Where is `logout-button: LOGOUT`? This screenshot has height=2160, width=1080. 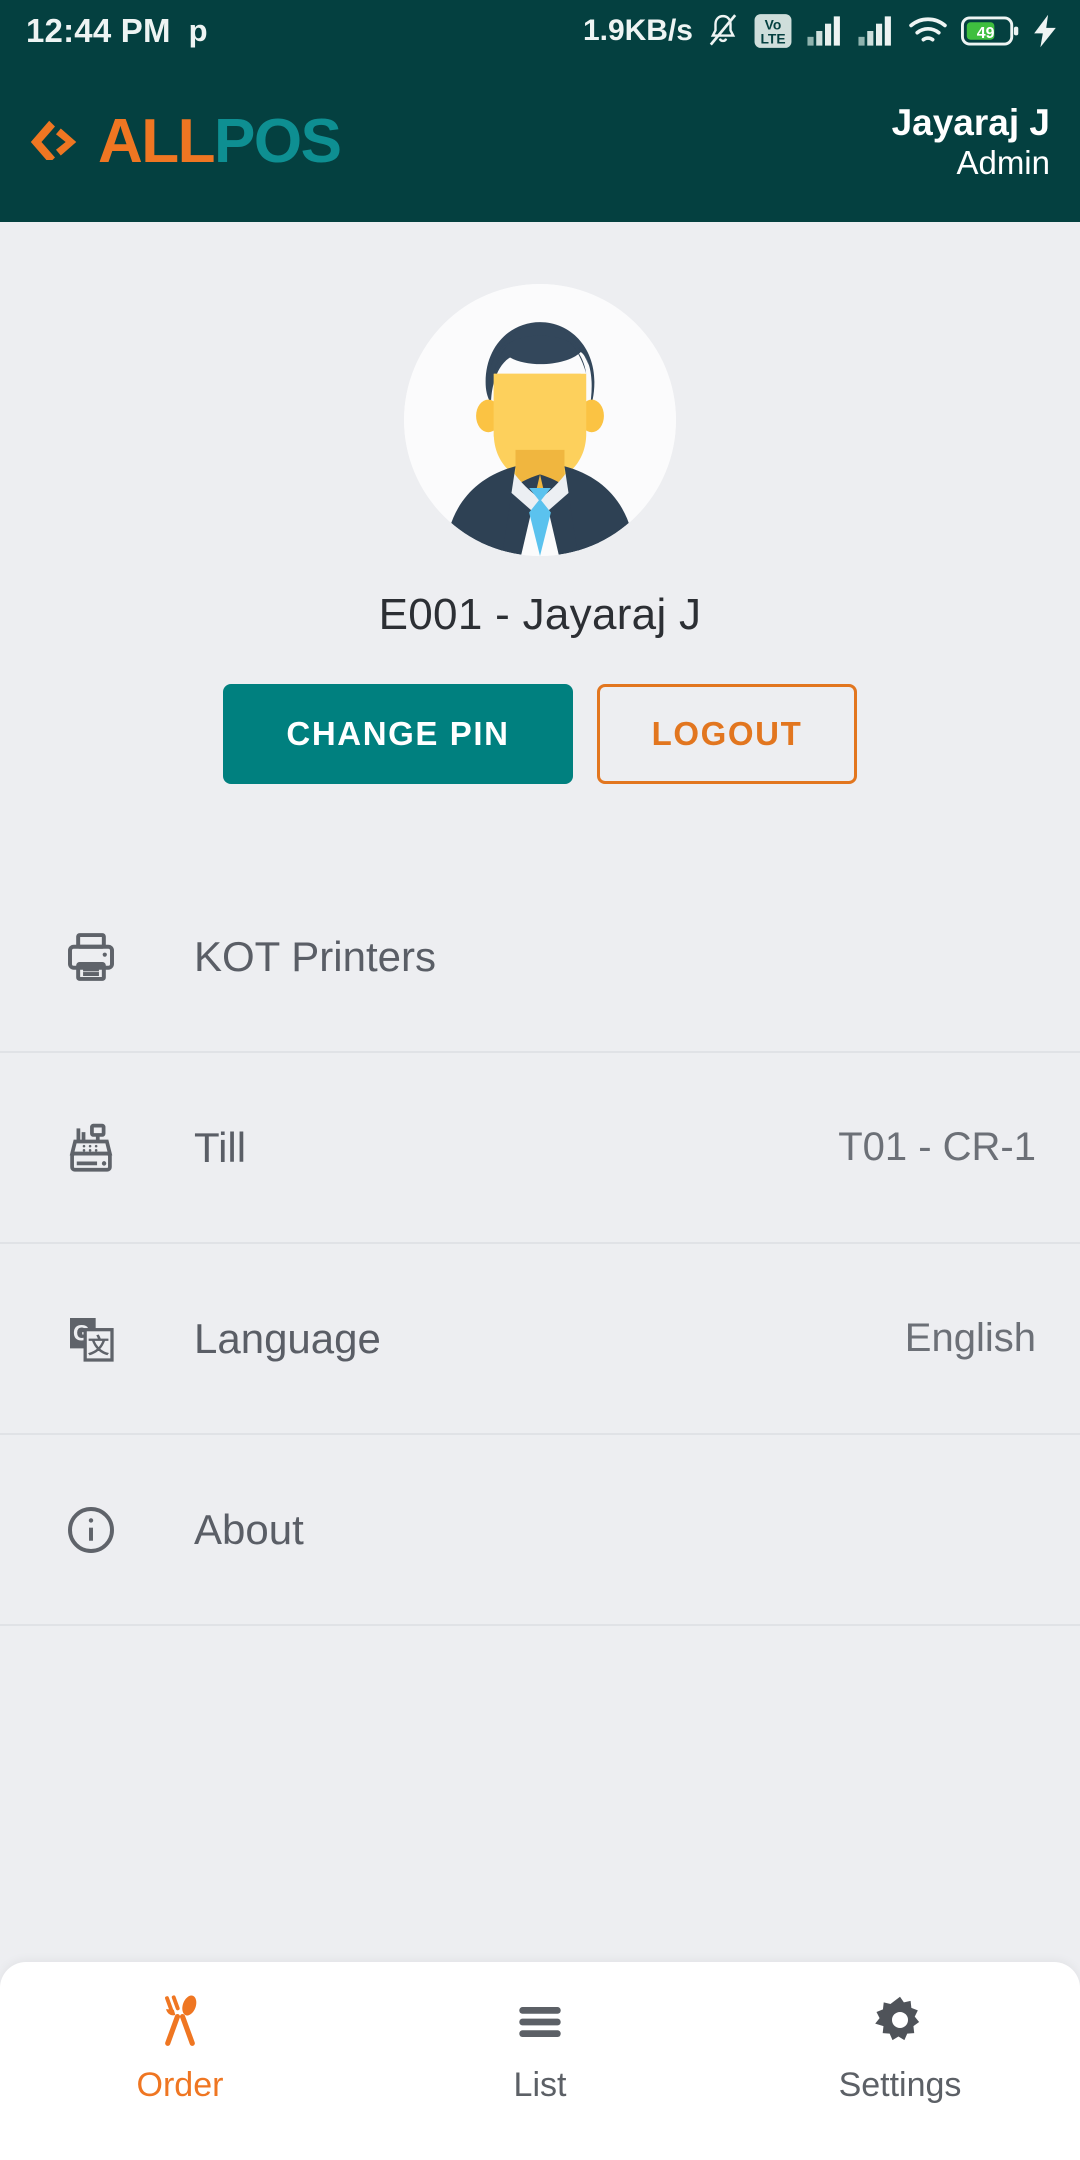 logout-button: LOGOUT is located at coordinates (727, 734).